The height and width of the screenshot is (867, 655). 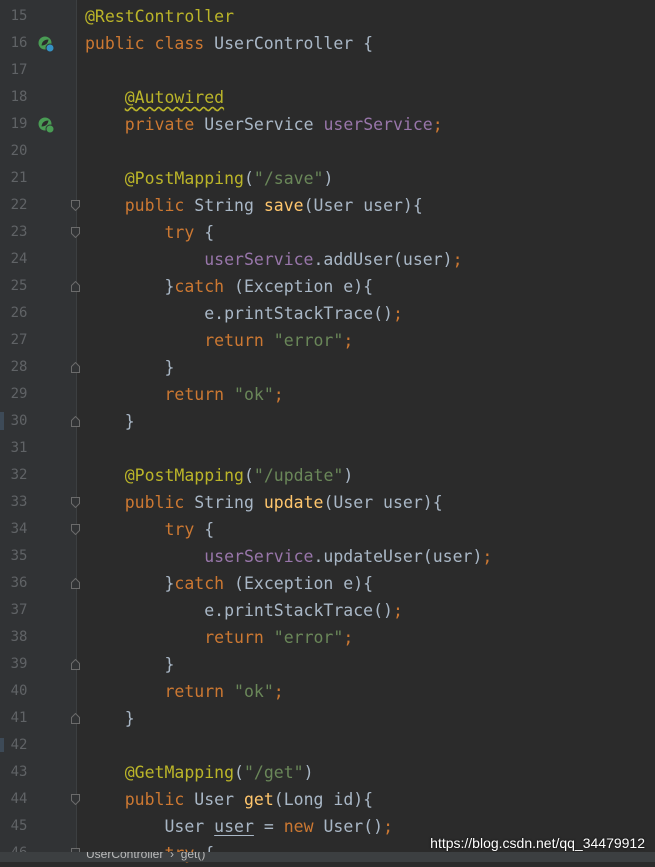 What do you see at coordinates (327, 70) in the screenshot?
I see `code-line: 17` at bounding box center [327, 70].